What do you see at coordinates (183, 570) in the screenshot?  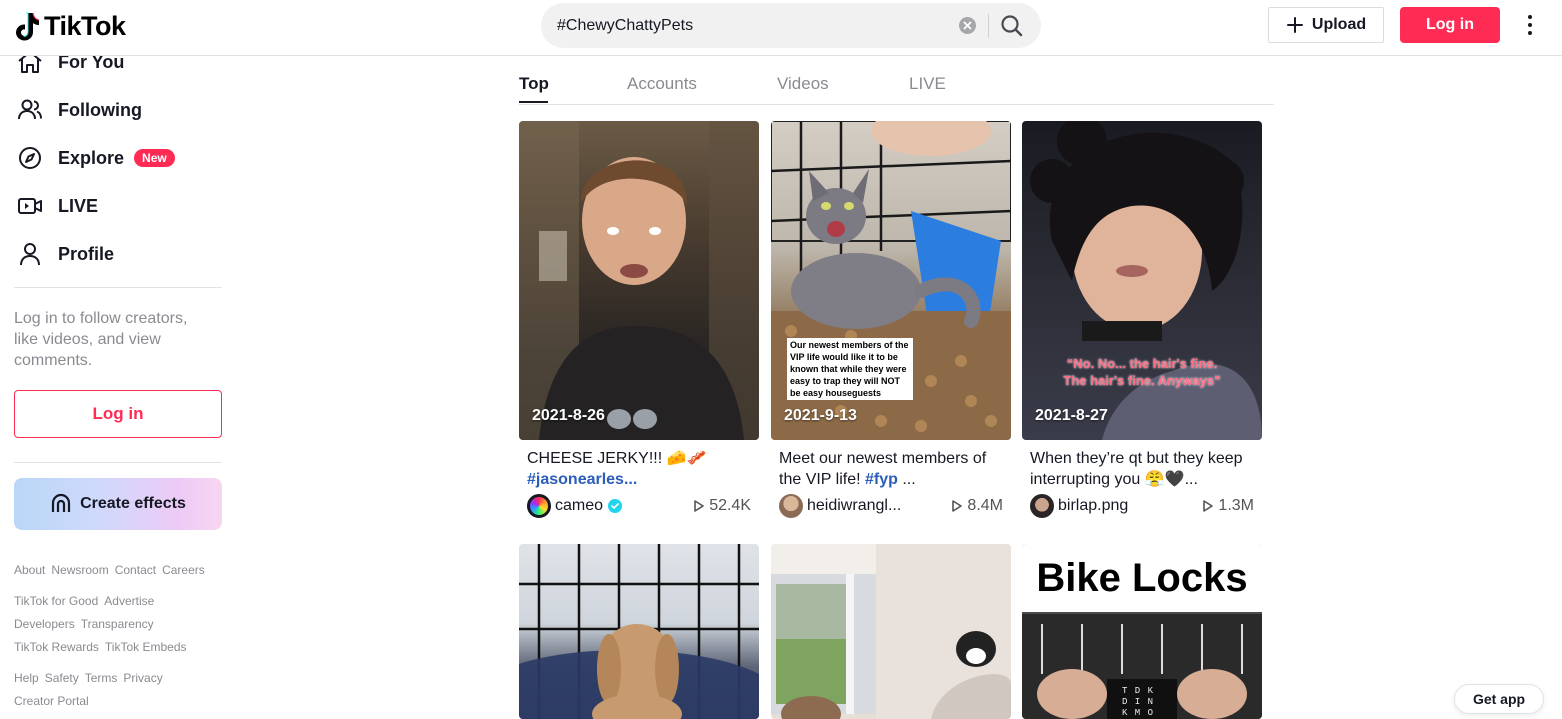 I see `footer-link: Careers` at bounding box center [183, 570].